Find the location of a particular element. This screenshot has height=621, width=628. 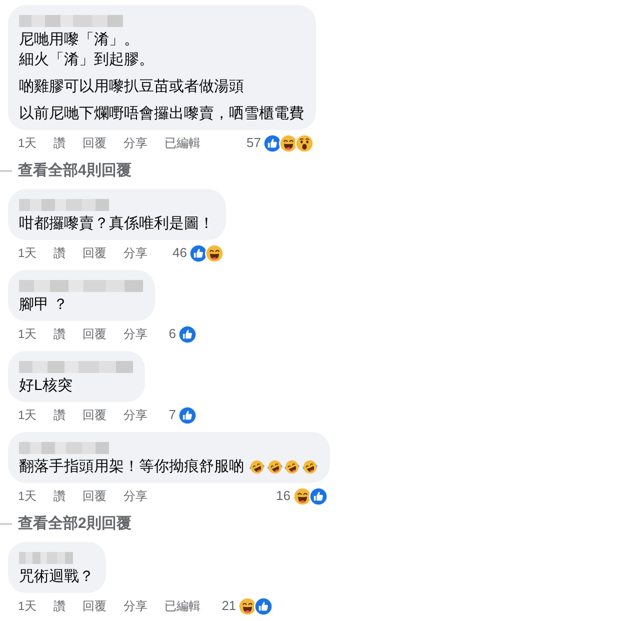

surprised-face-icon is located at coordinates (304, 143).